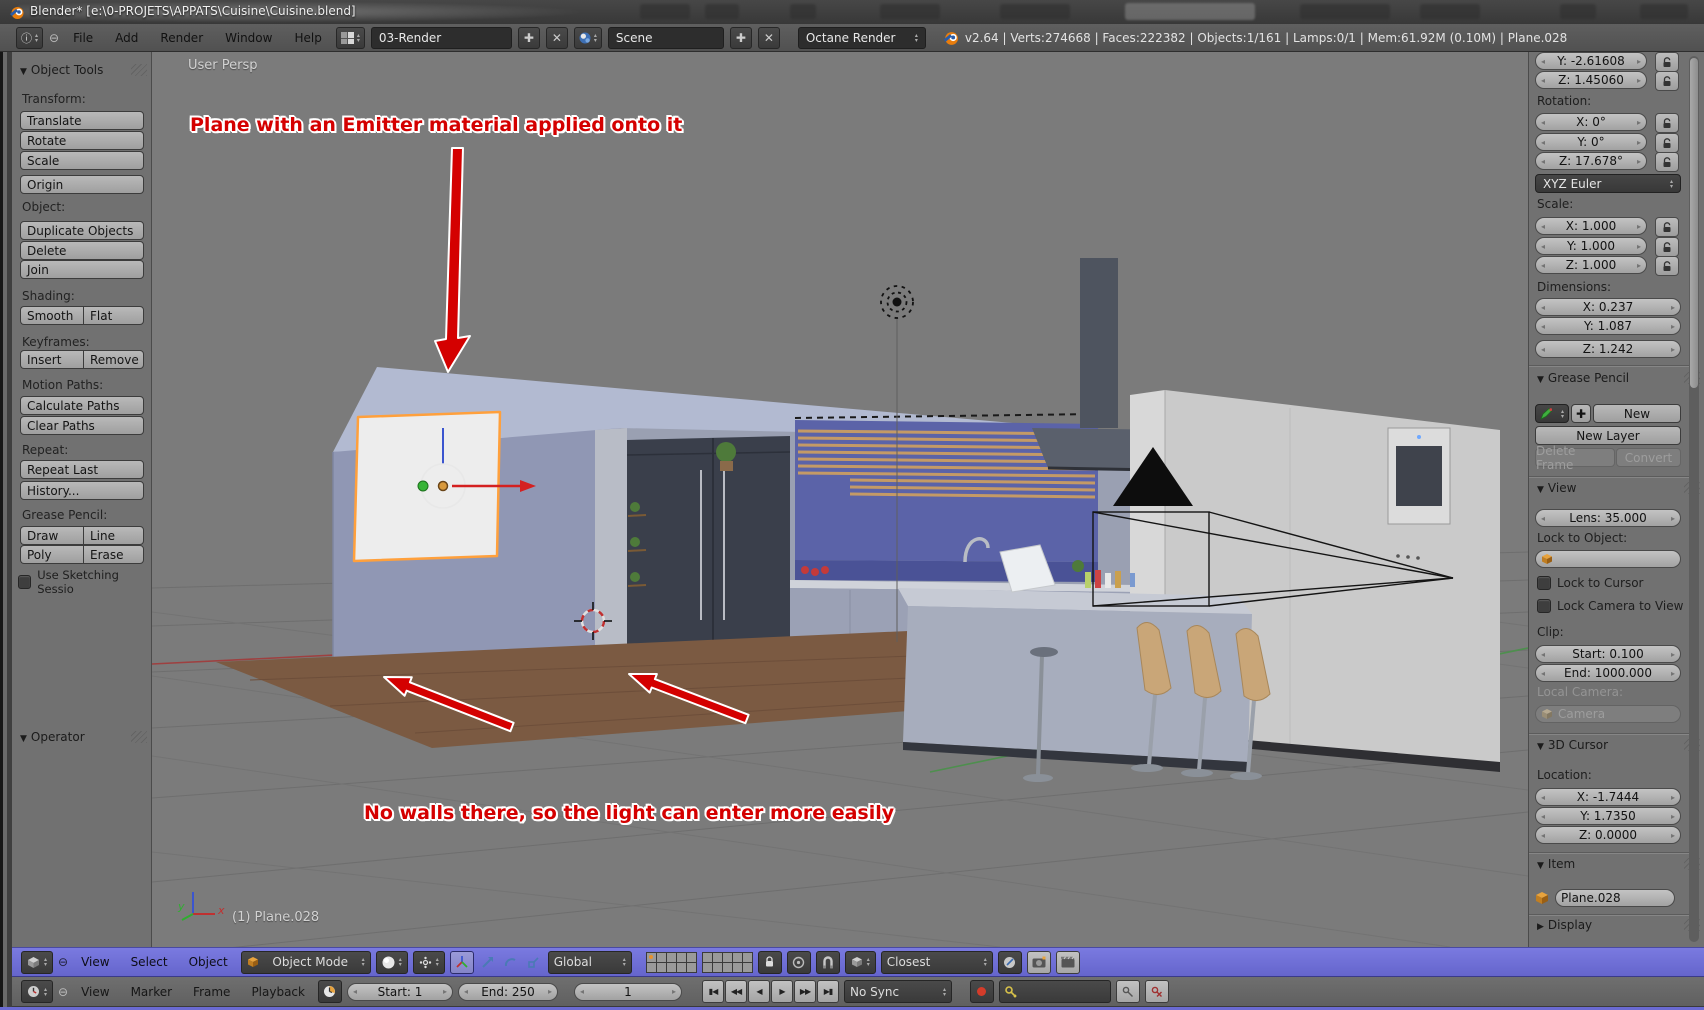 The width and height of the screenshot is (1704, 1010). What do you see at coordinates (391, 962) in the screenshot?
I see `viewport-shading-select: ▴ ▾` at bounding box center [391, 962].